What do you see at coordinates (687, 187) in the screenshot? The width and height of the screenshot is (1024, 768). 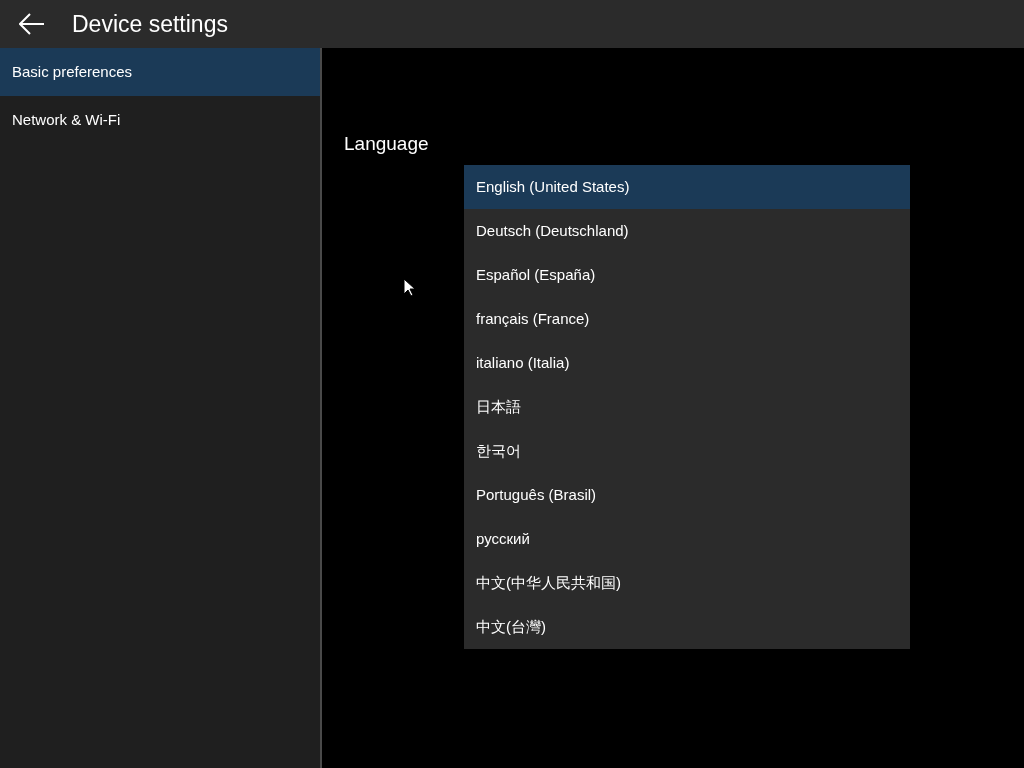 I see `language-option: English (United States)` at bounding box center [687, 187].